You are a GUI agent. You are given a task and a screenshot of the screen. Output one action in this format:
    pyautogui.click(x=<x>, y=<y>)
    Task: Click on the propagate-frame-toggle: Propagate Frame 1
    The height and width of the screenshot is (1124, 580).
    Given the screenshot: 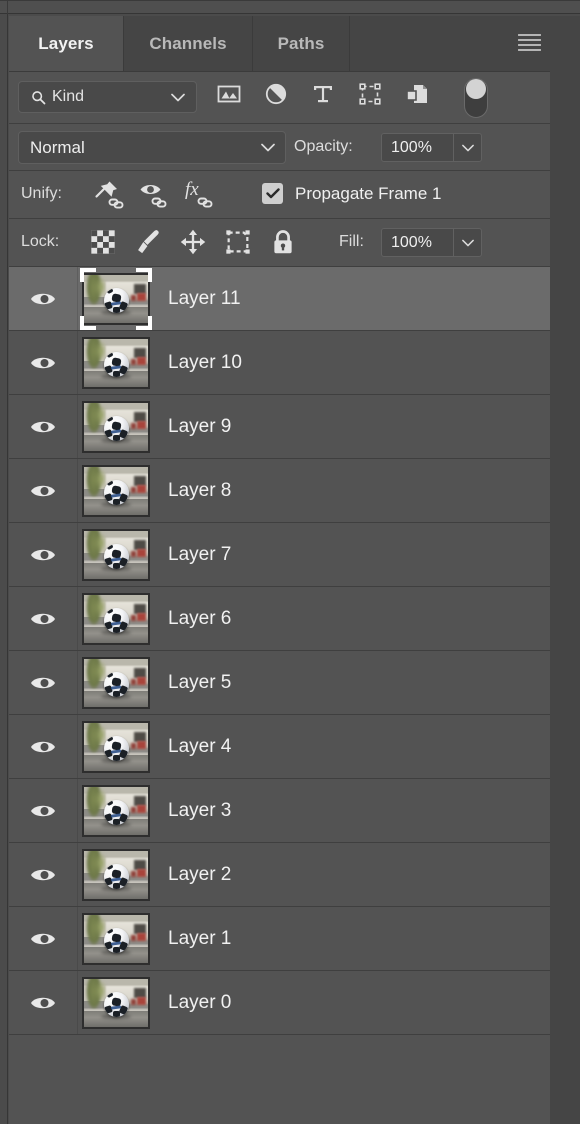 What is the action you would take?
    pyautogui.click(x=351, y=193)
    